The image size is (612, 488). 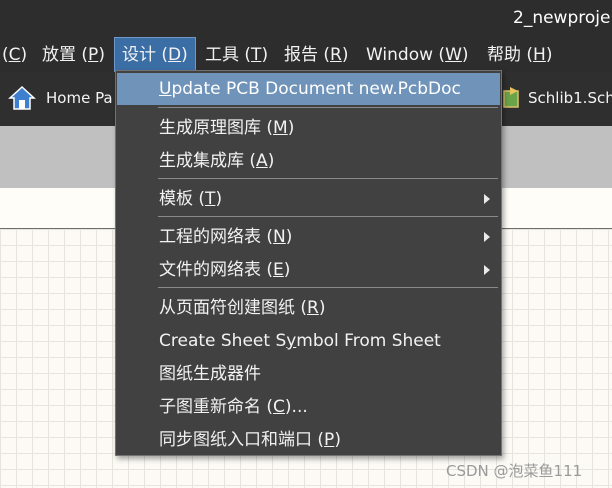 What do you see at coordinates (553, 98) in the screenshot?
I see `tab-schlib1: Schlib1.Sch` at bounding box center [553, 98].